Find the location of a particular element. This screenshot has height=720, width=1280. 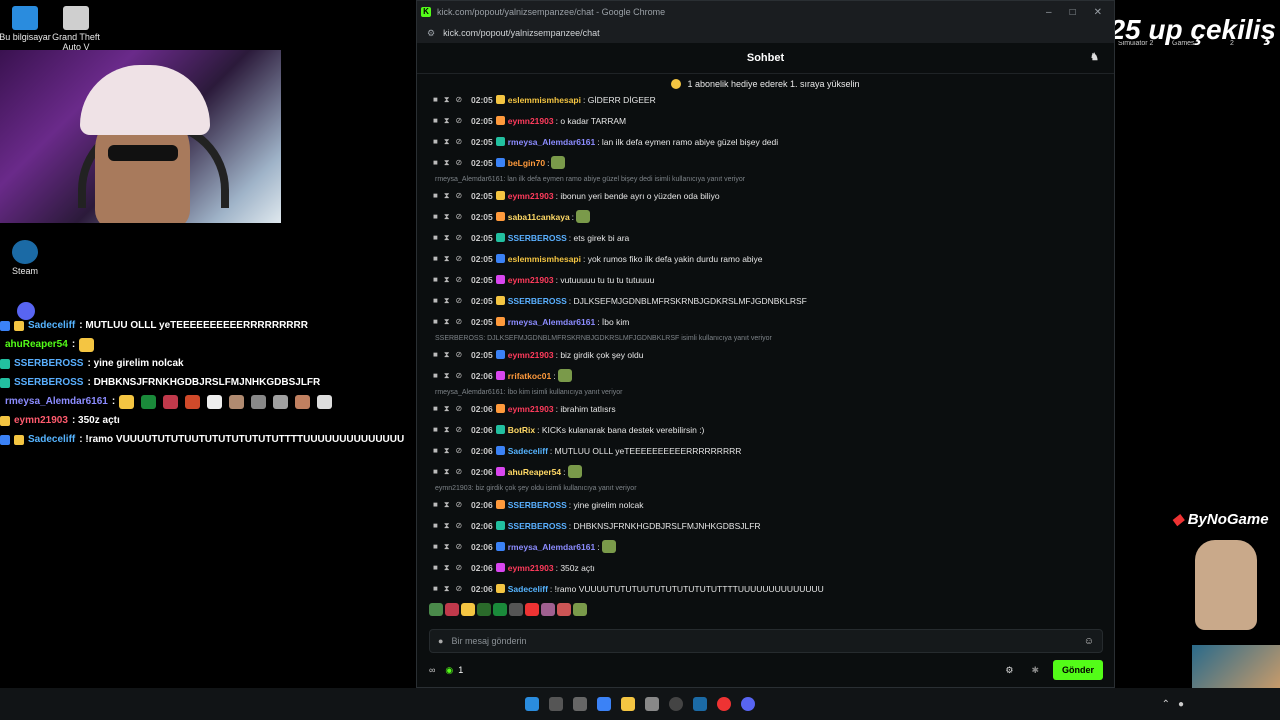

url-text: kick.com/popout/yalnizsempanzee/chat is located at coordinates (521, 33).